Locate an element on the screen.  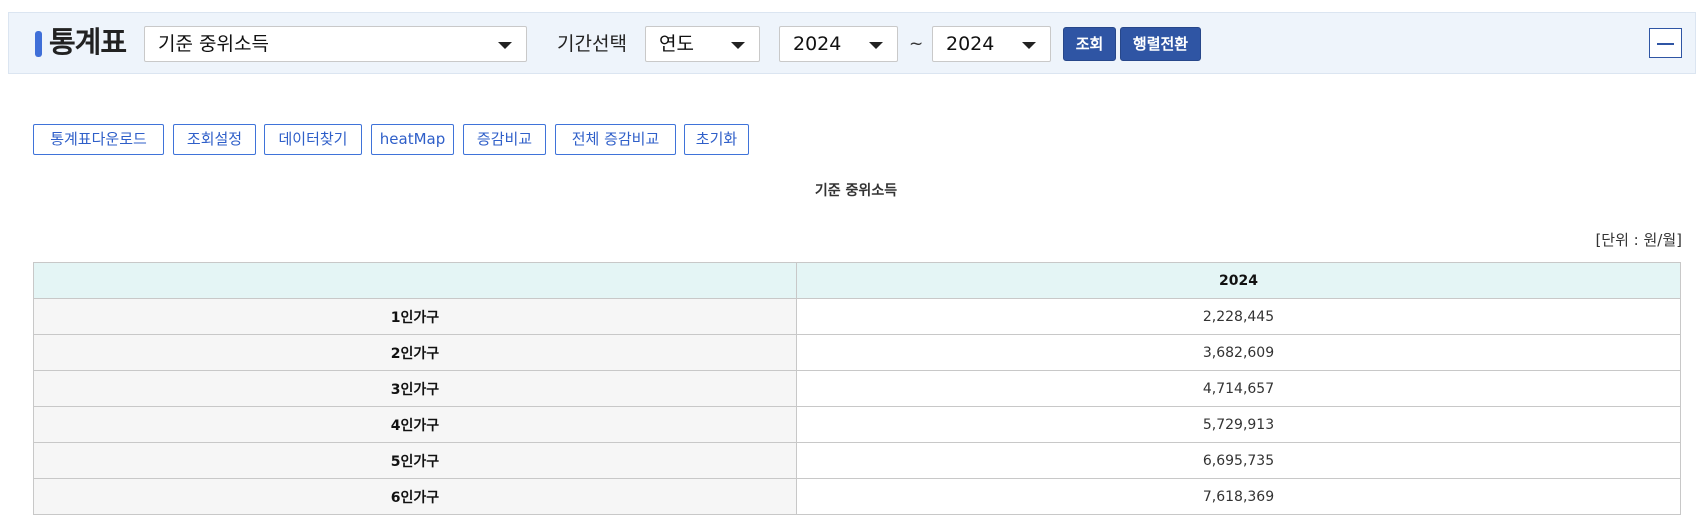
table-row: 1인가구 2,228,445 is located at coordinates (857, 316).